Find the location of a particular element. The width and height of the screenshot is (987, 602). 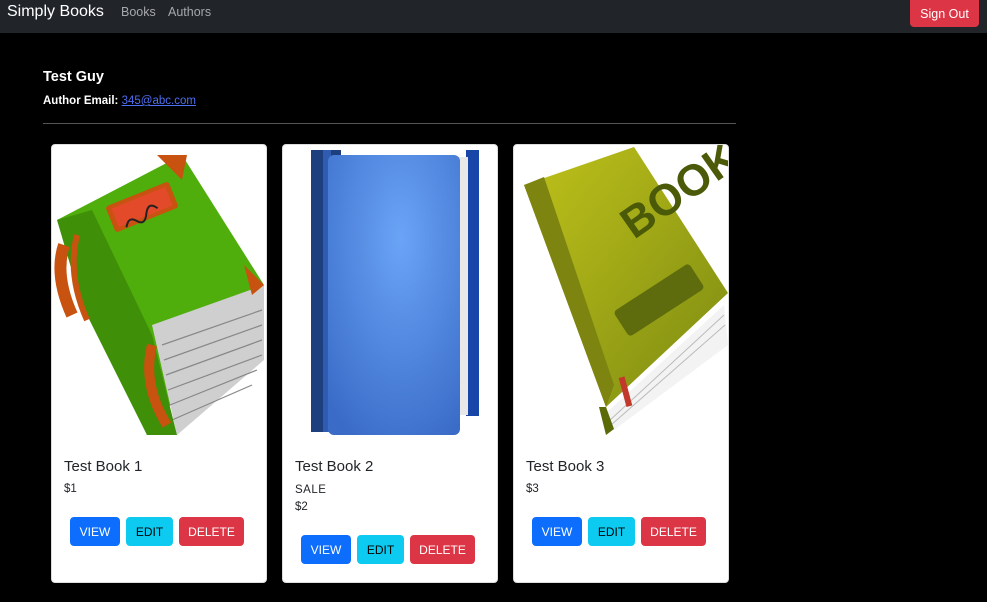

book-price: $2 is located at coordinates (301, 507).